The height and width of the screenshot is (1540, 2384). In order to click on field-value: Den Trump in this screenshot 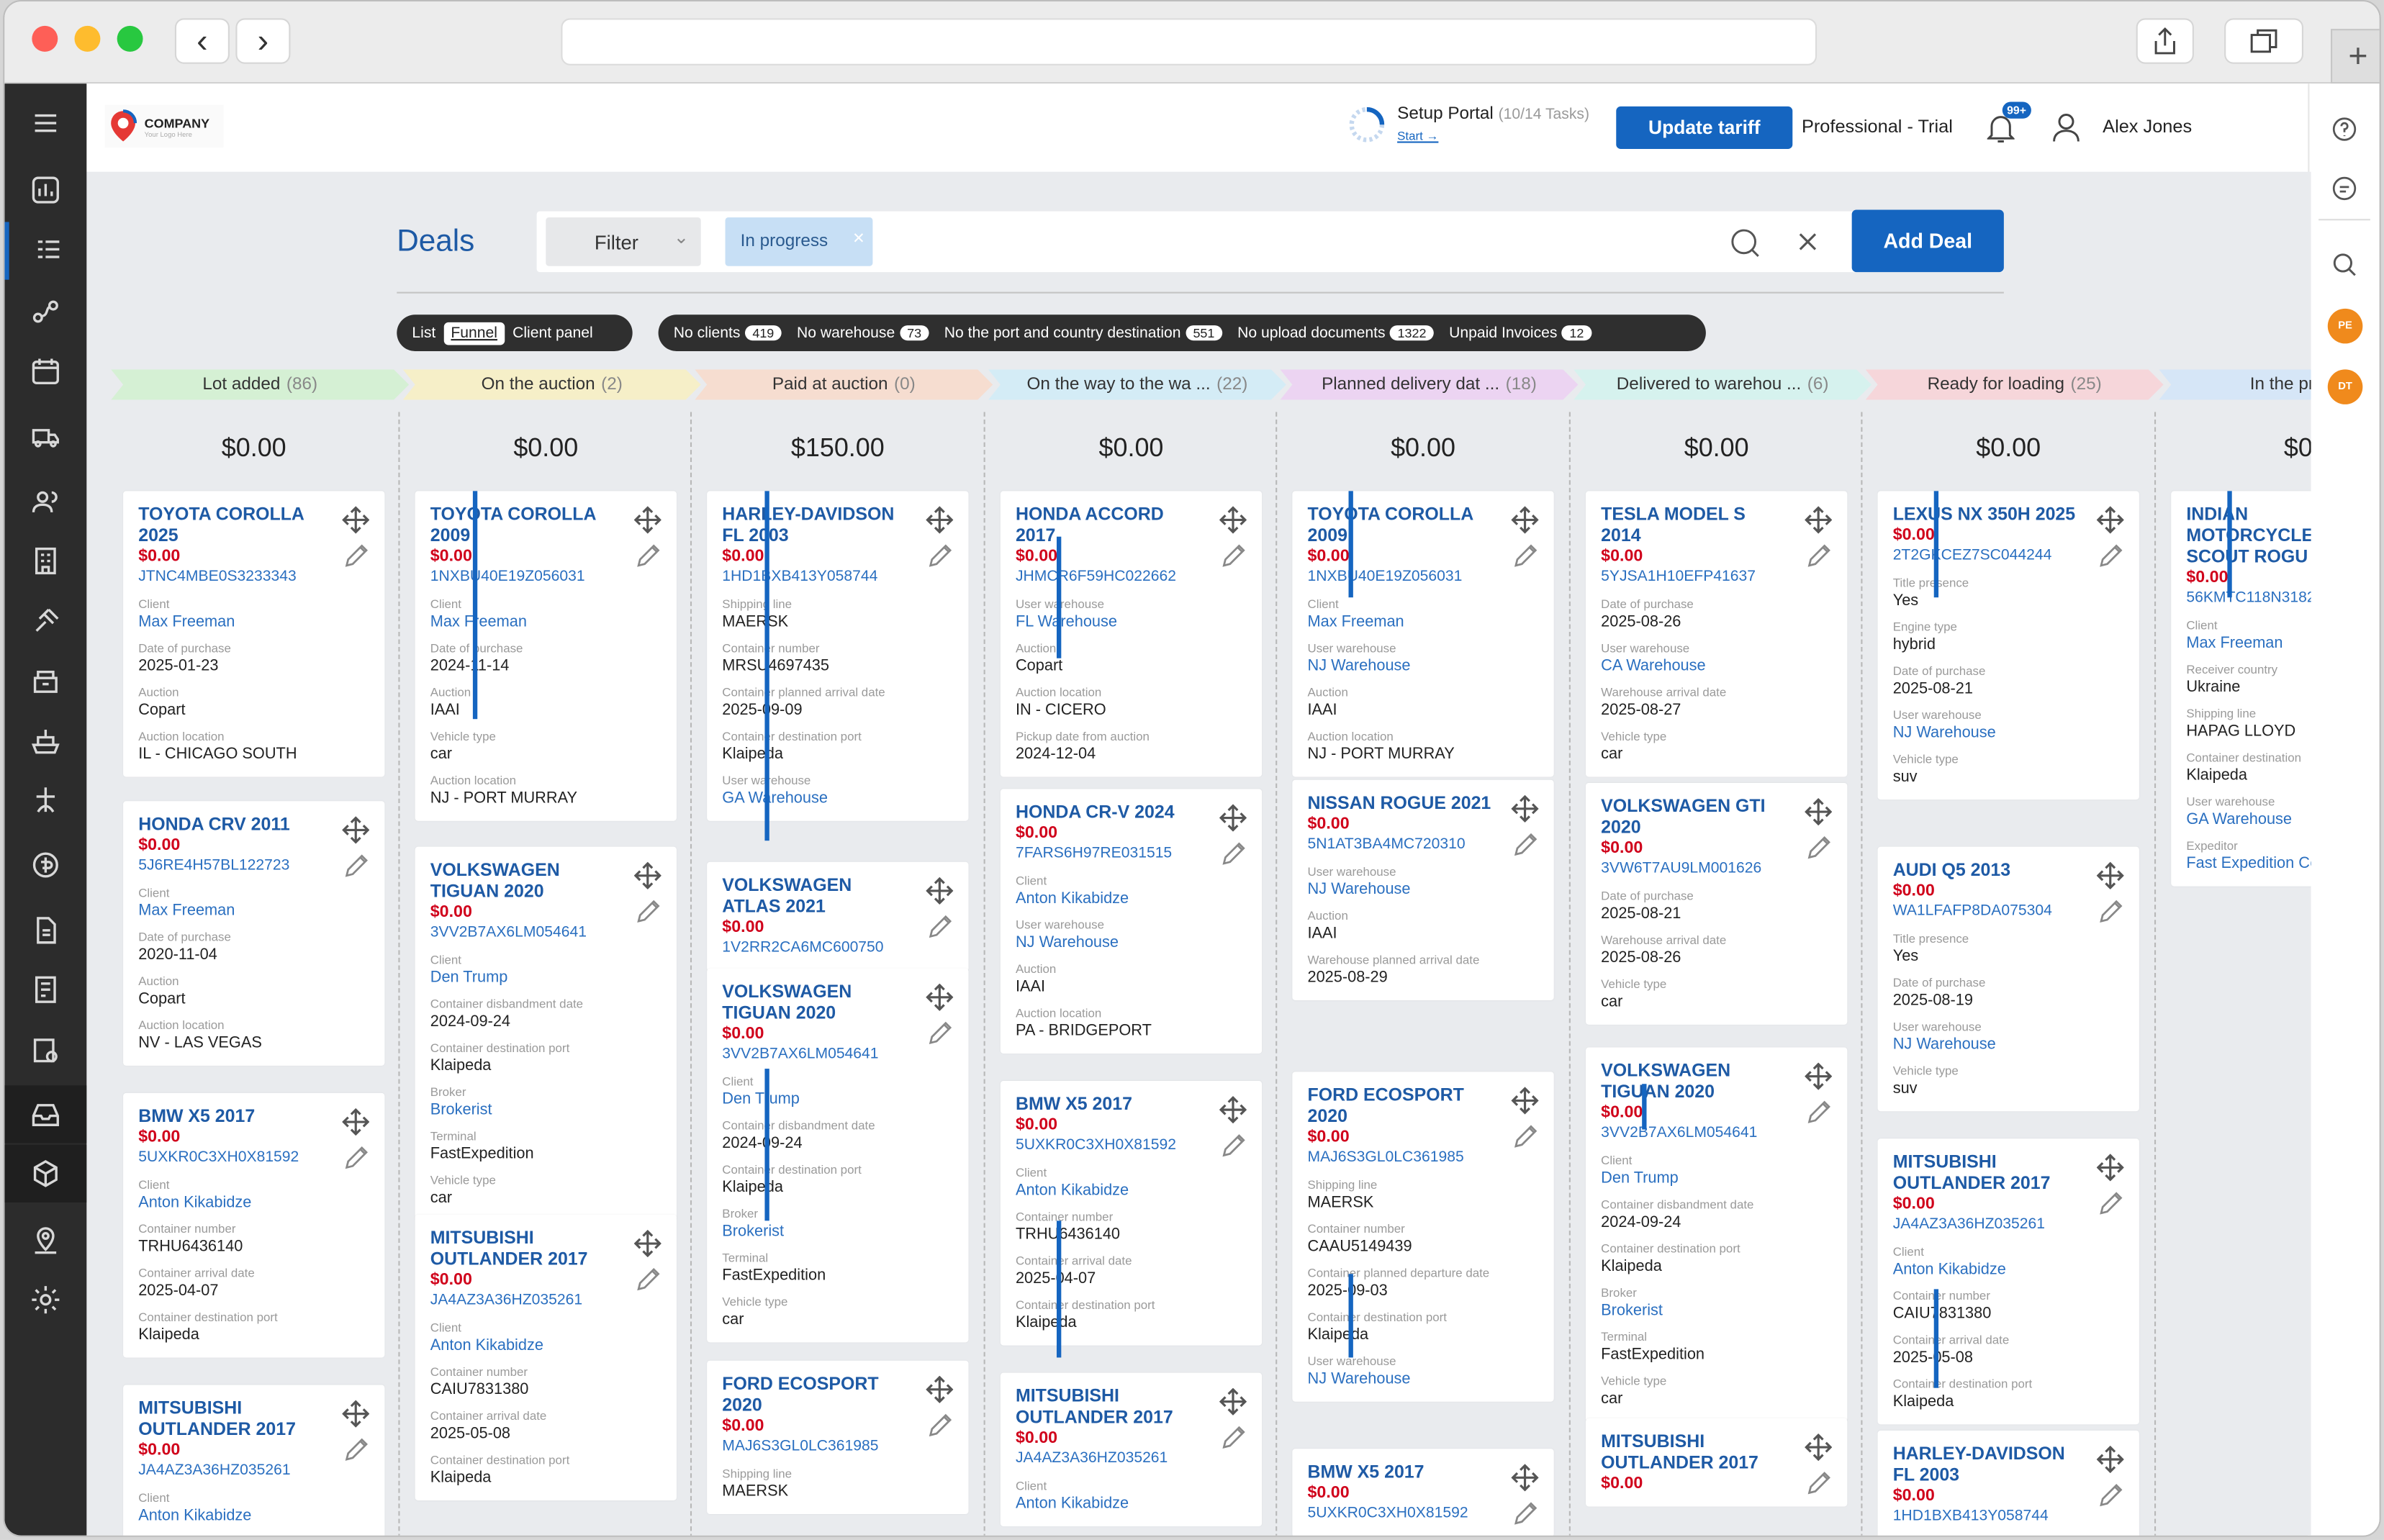, I will do `click(1716, 1179)`.